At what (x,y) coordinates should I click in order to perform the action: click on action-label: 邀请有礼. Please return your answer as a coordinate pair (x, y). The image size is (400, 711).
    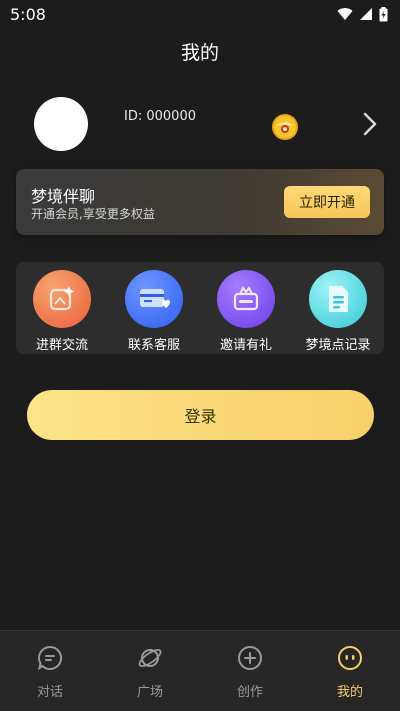
    Looking at the image, I should click on (245, 345).